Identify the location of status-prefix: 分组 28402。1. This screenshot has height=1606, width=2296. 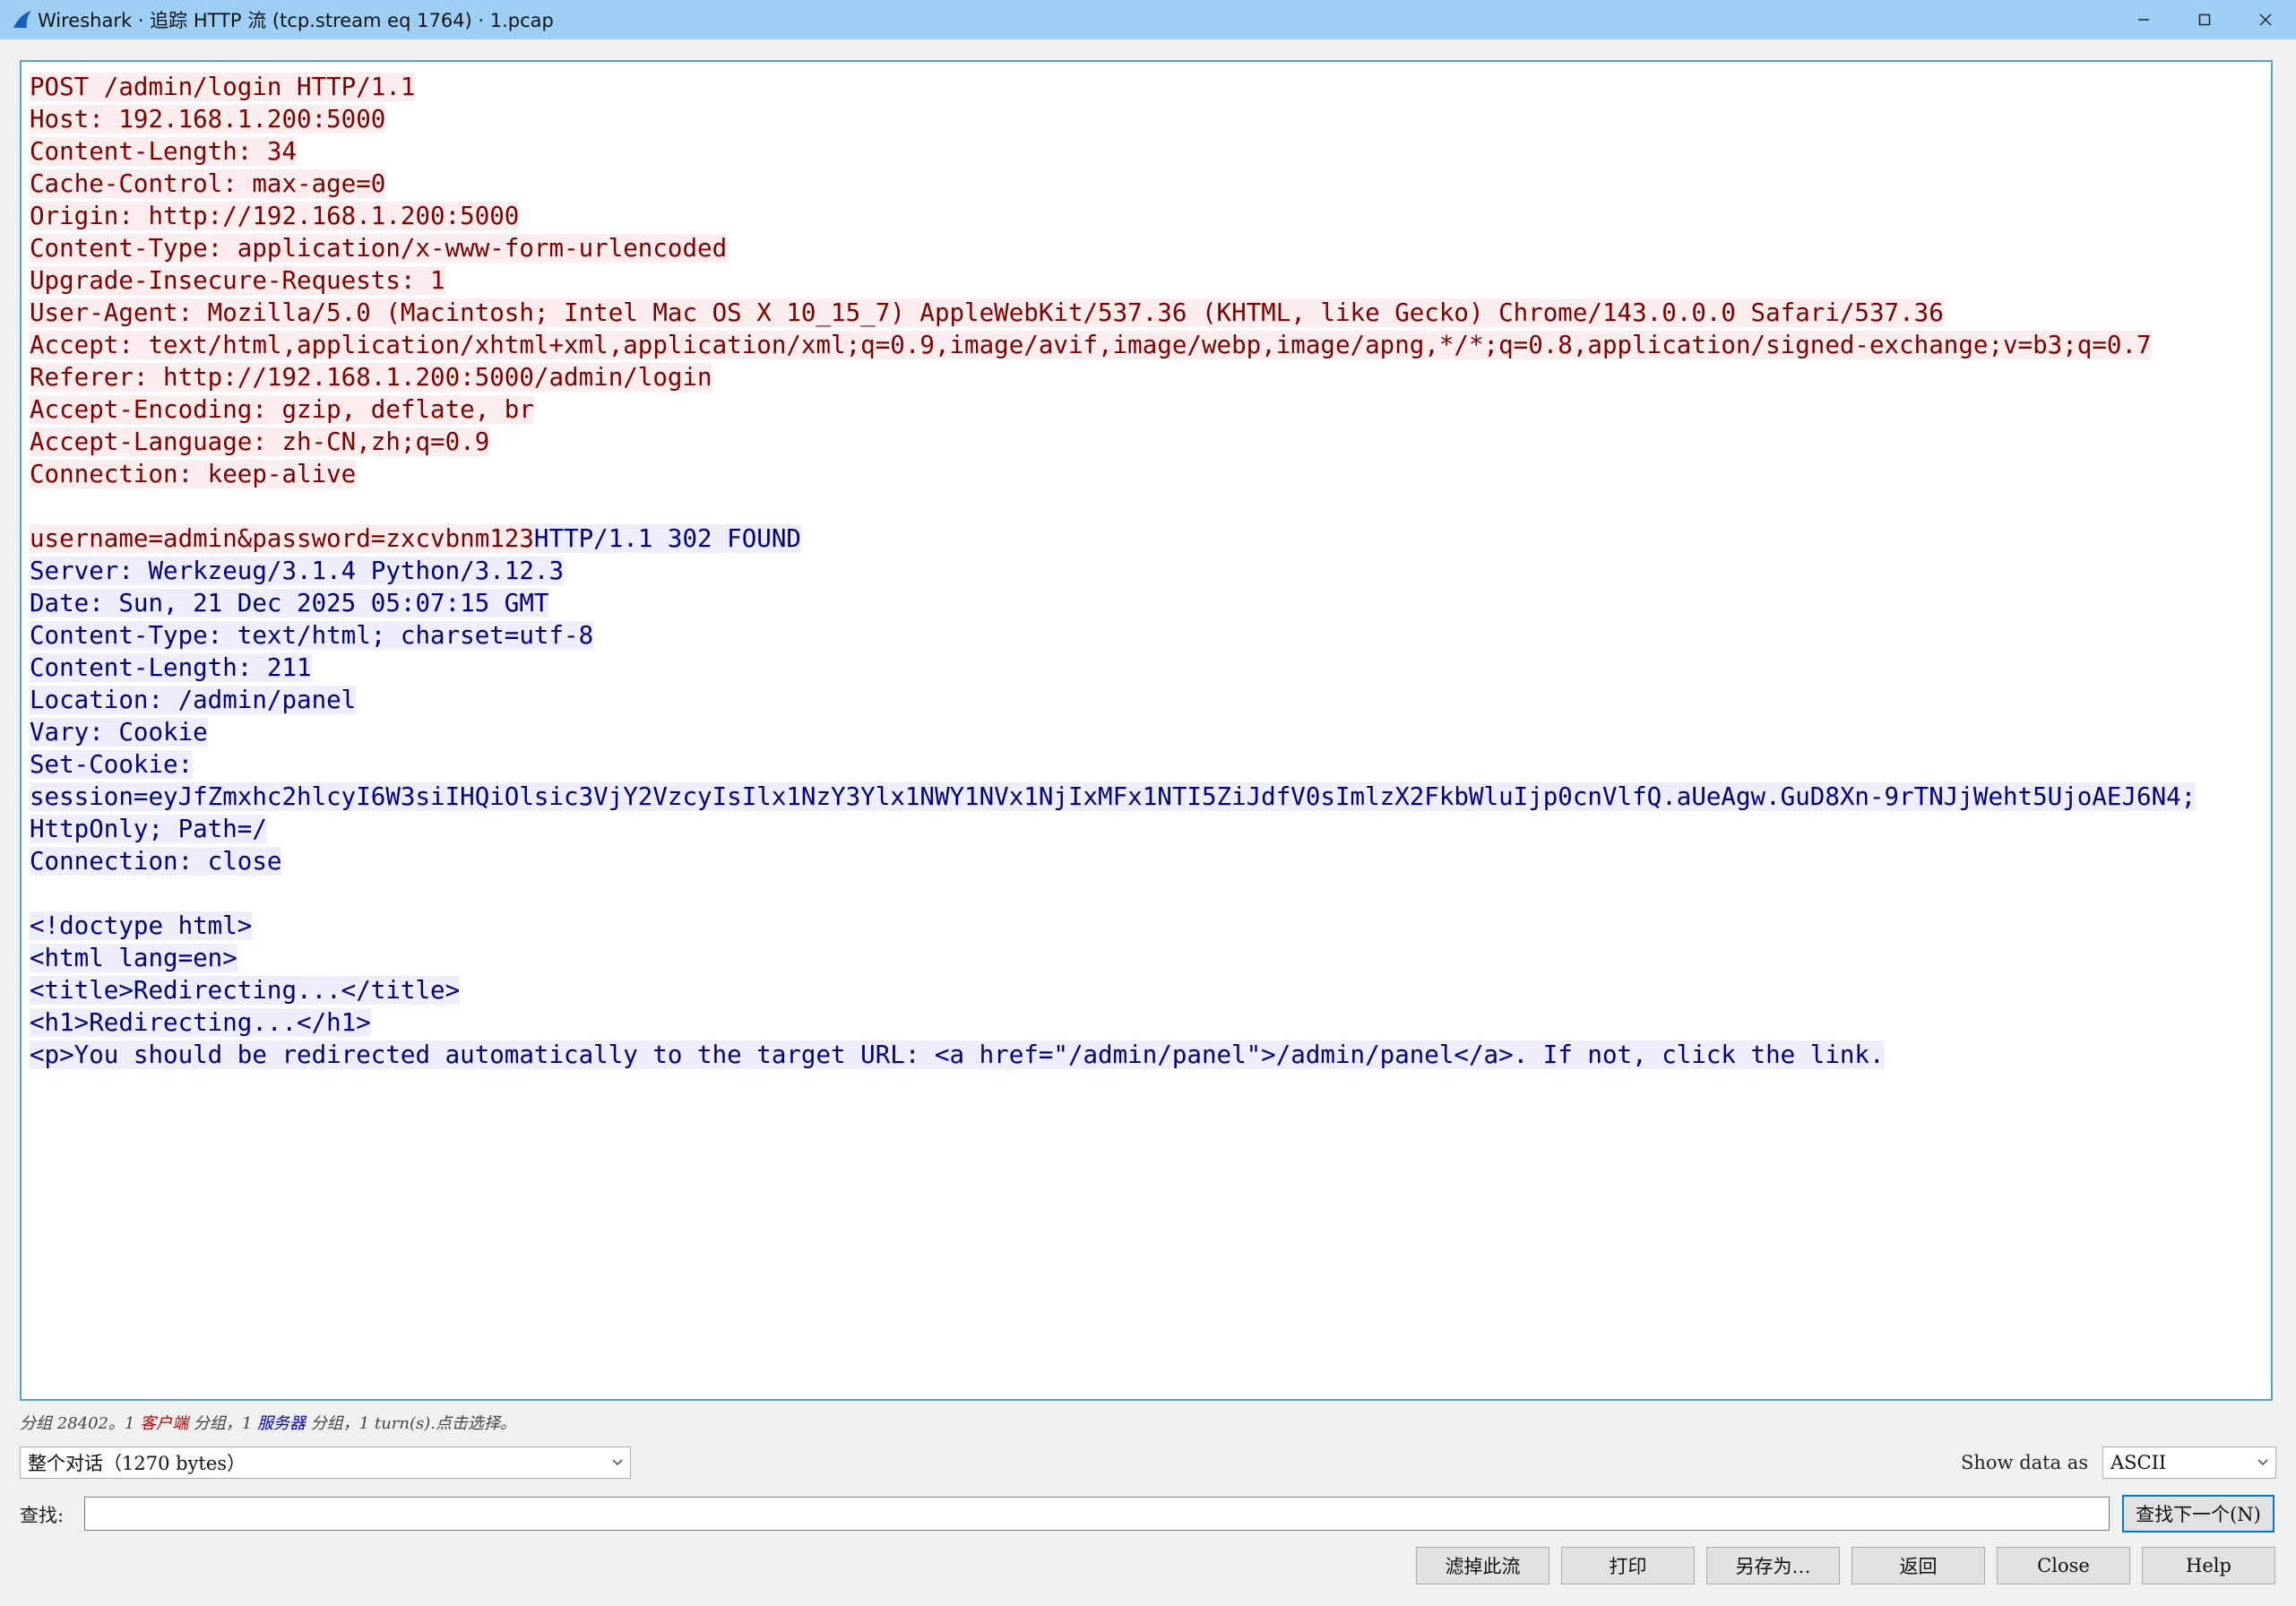
(80, 1423).